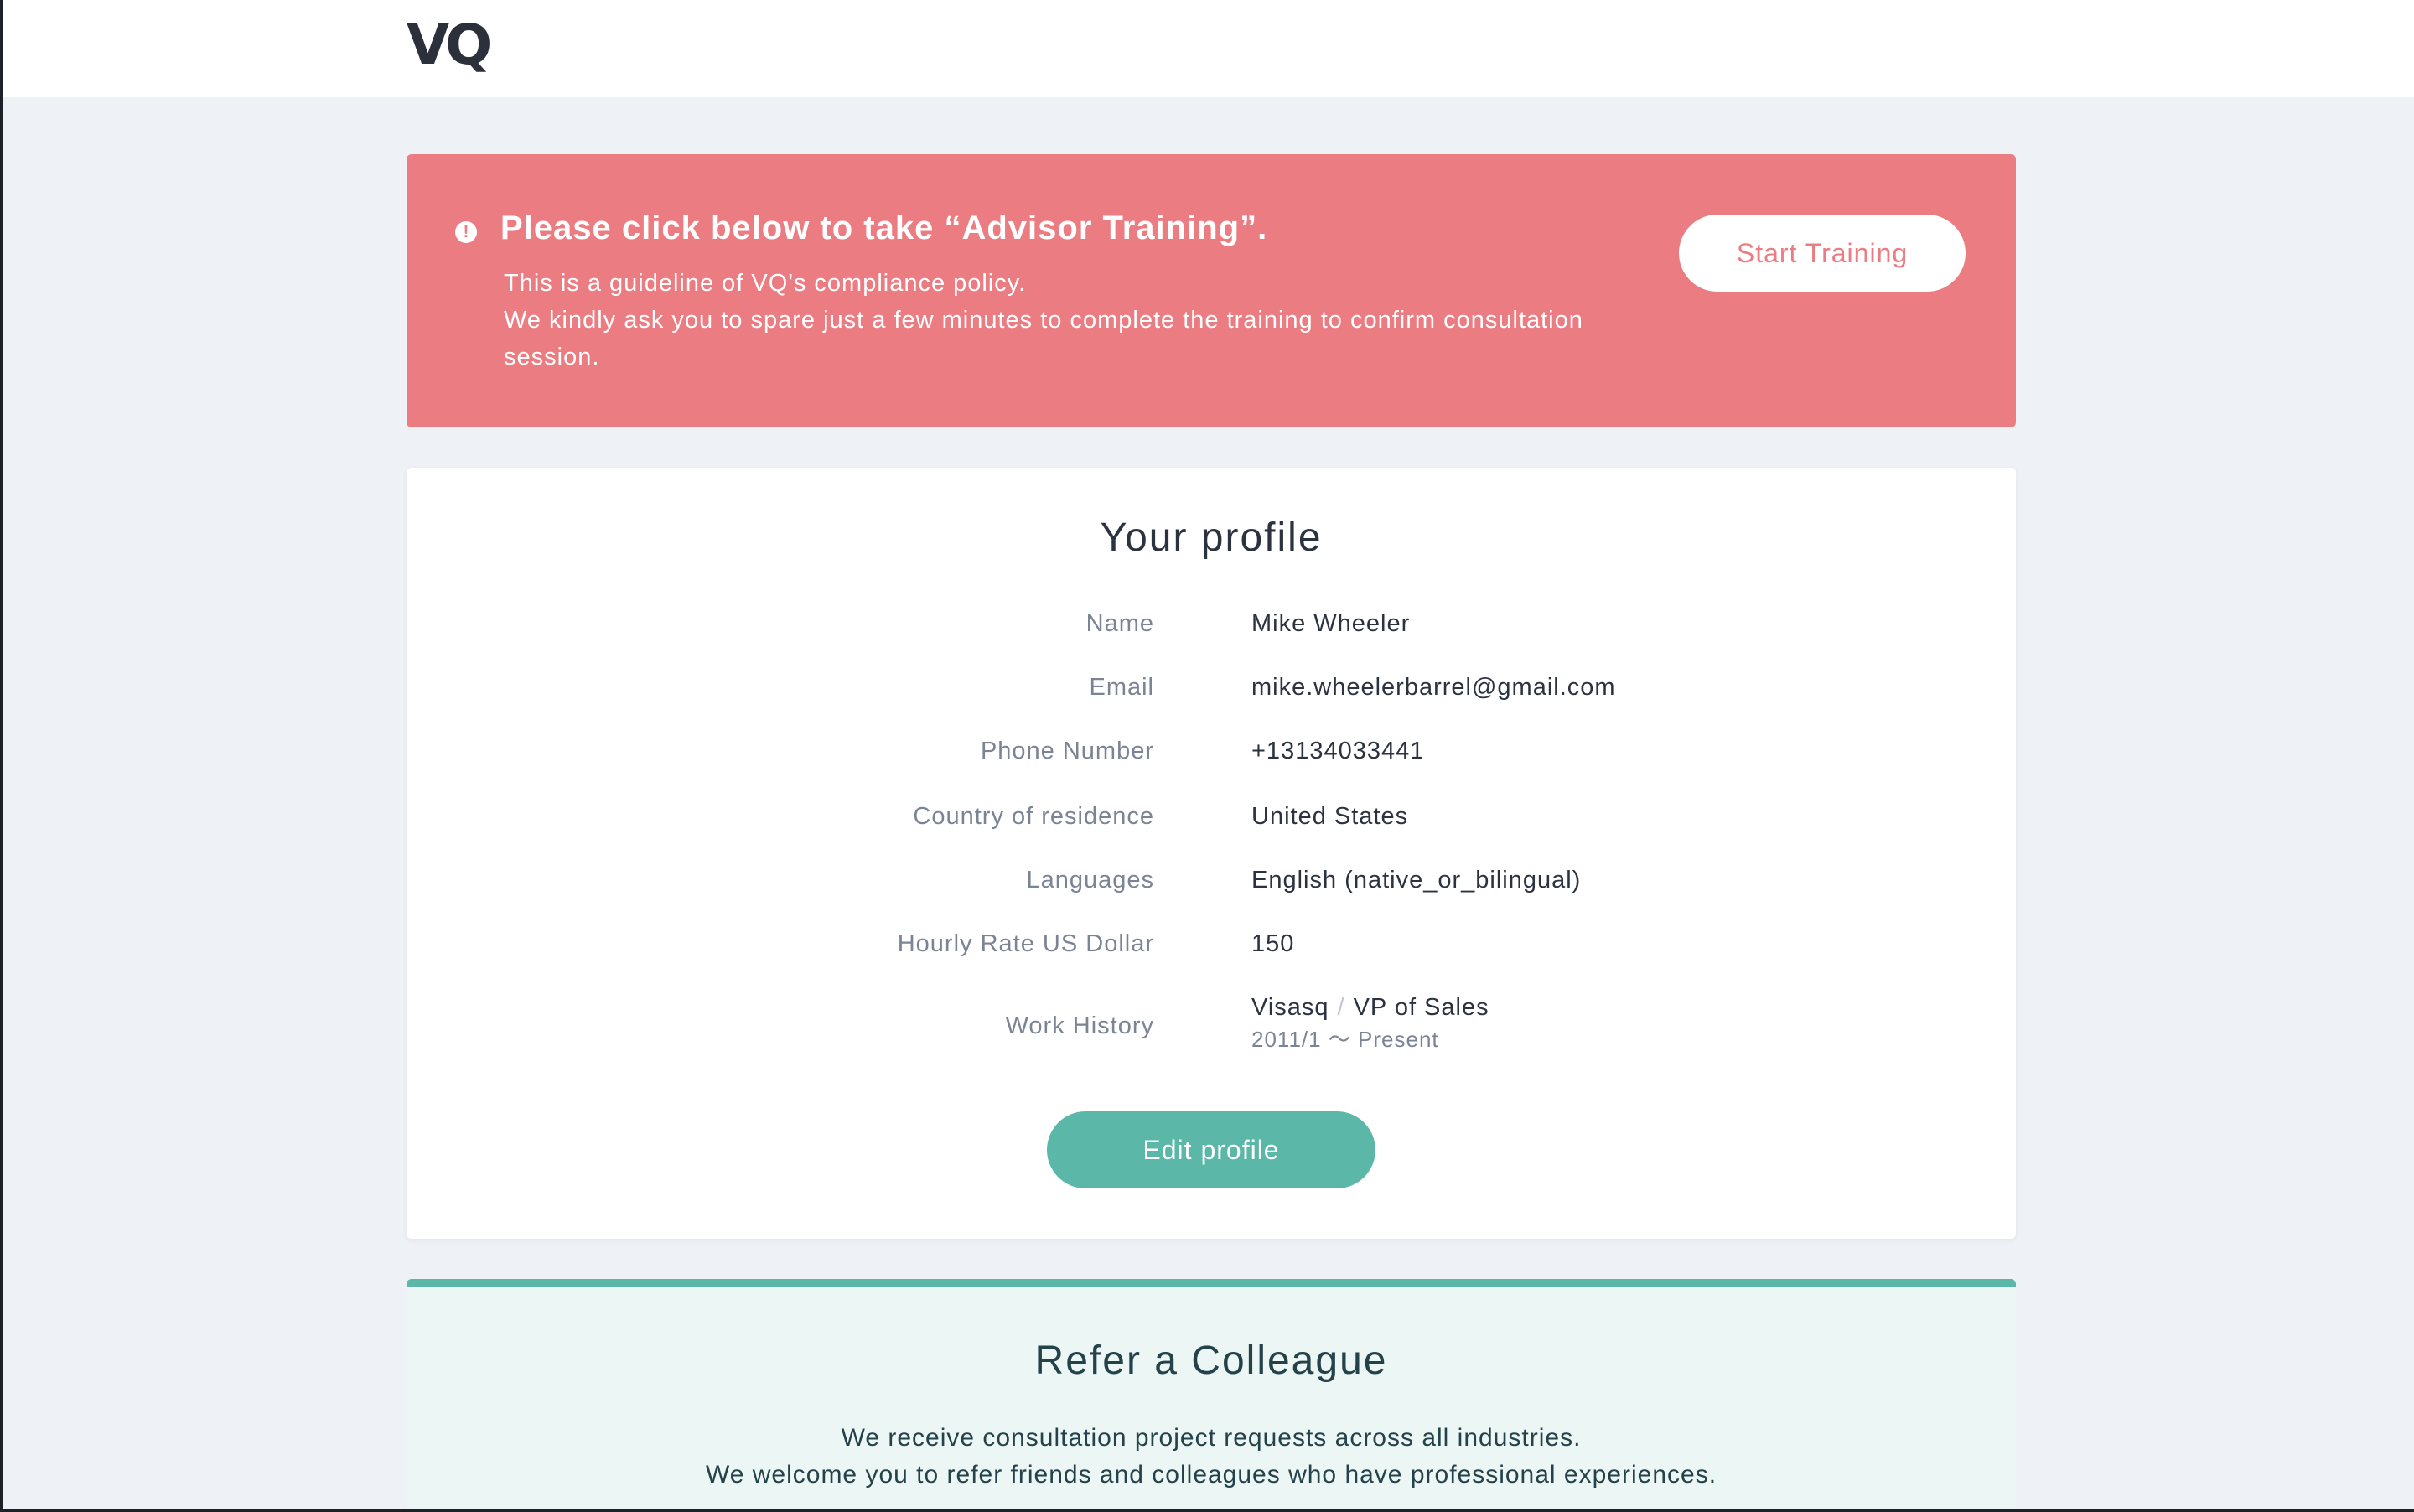  Describe the element at coordinates (1211, 537) in the screenshot. I see `profile-title: Your profile` at that location.